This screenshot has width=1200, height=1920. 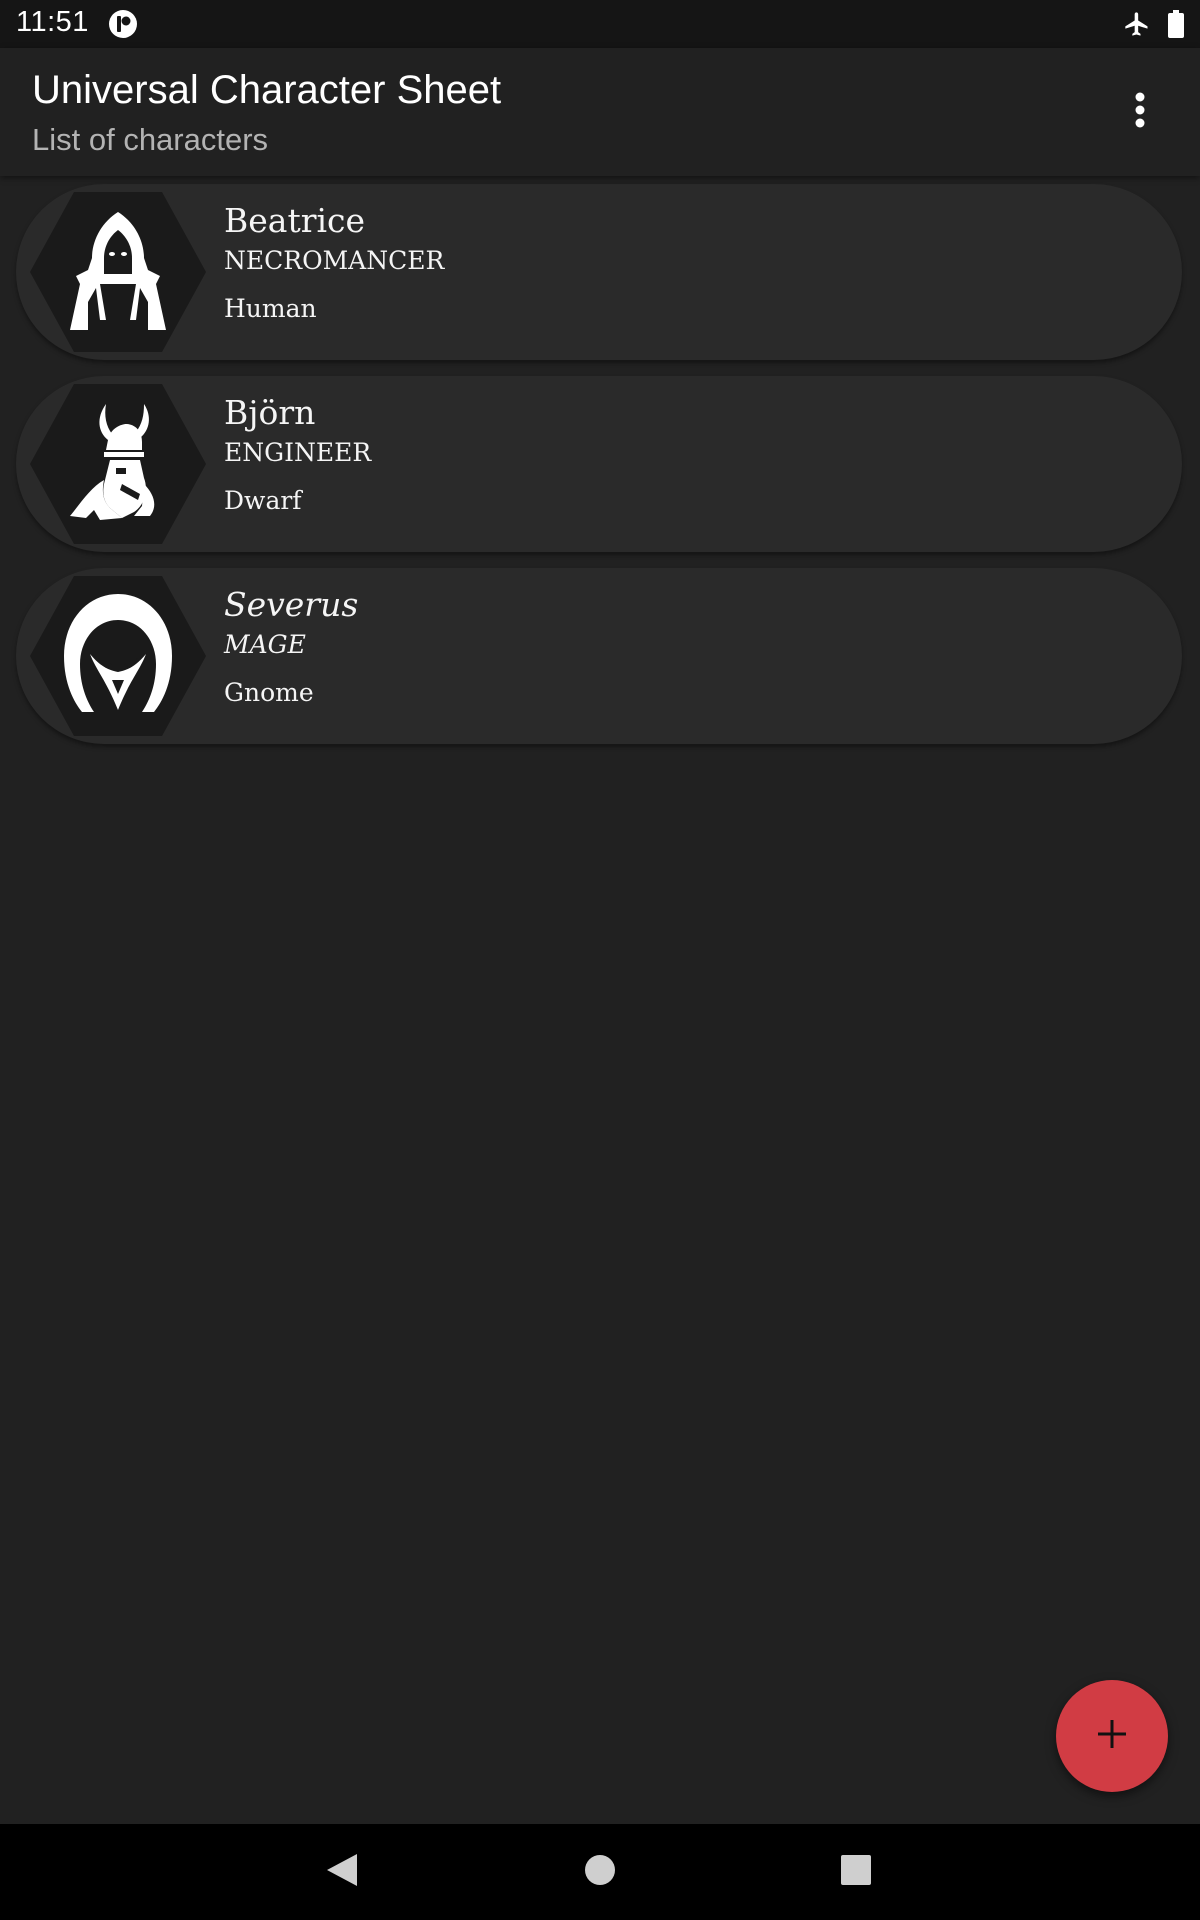 I want to click on character-info: Severus MAGE Gnome, so click(x=291, y=647).